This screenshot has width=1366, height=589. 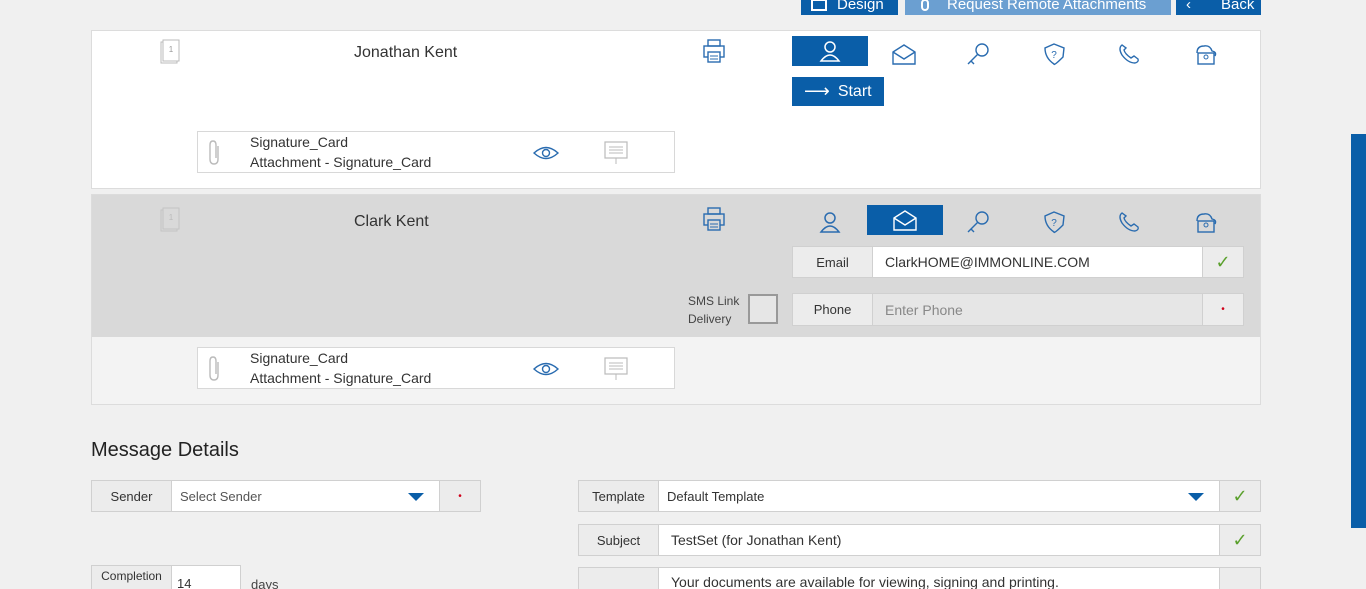 I want to click on subject-label: Subject, so click(x=618, y=540).